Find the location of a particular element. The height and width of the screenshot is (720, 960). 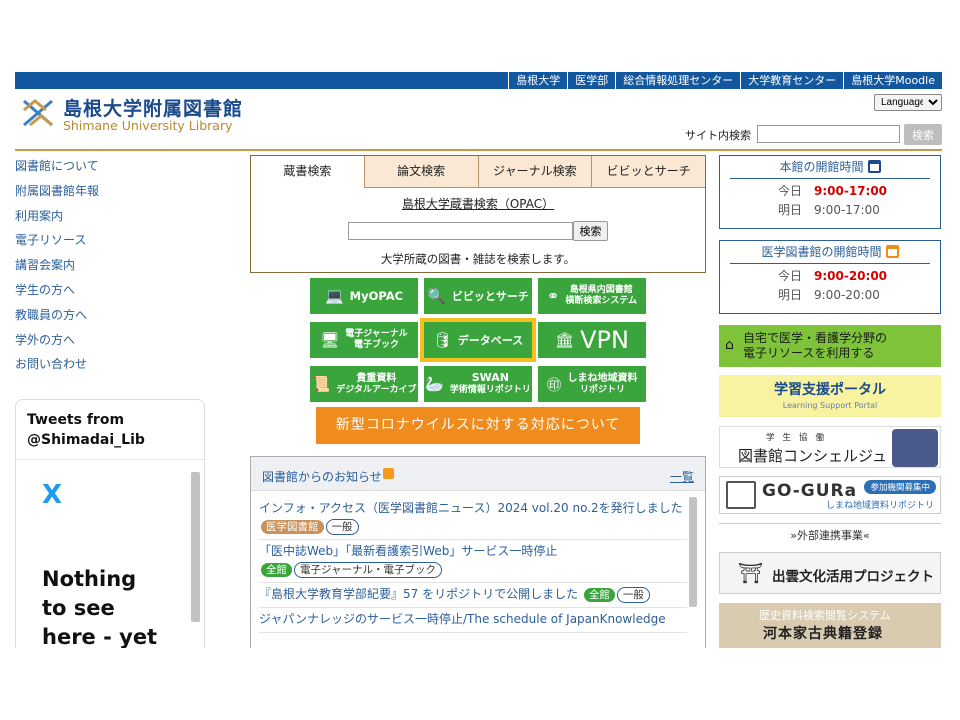

opac-description: 大学所蔵の図書・雑誌を検索します。 is located at coordinates (478, 259).